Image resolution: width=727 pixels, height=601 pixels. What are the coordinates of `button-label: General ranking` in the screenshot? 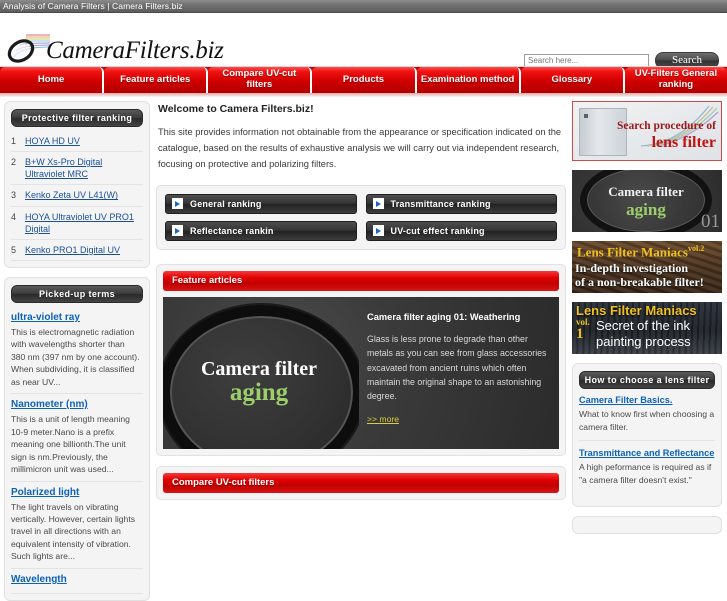 It's located at (226, 203).